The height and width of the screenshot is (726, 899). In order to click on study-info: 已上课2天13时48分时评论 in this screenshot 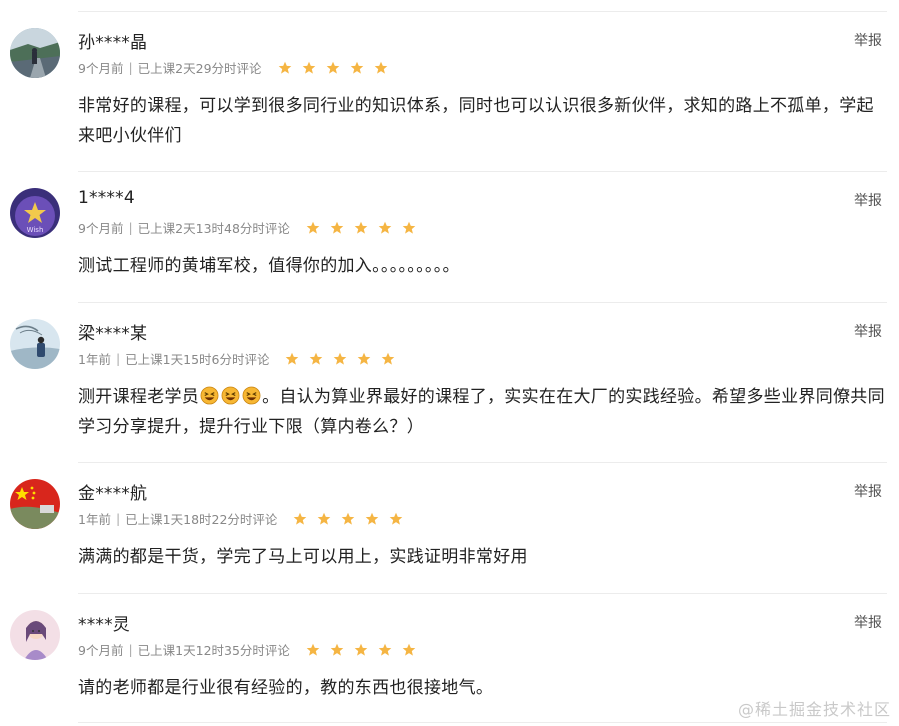, I will do `click(213, 228)`.